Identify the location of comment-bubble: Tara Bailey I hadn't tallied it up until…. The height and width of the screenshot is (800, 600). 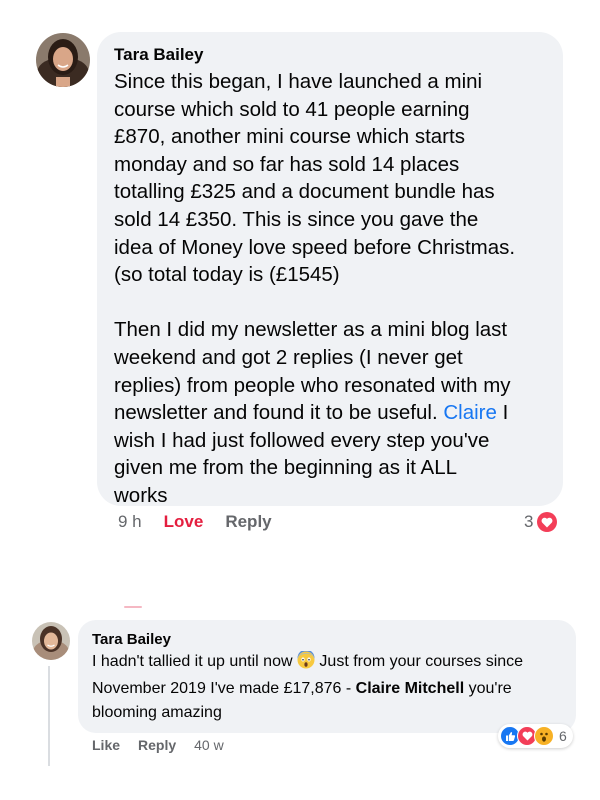
(327, 676).